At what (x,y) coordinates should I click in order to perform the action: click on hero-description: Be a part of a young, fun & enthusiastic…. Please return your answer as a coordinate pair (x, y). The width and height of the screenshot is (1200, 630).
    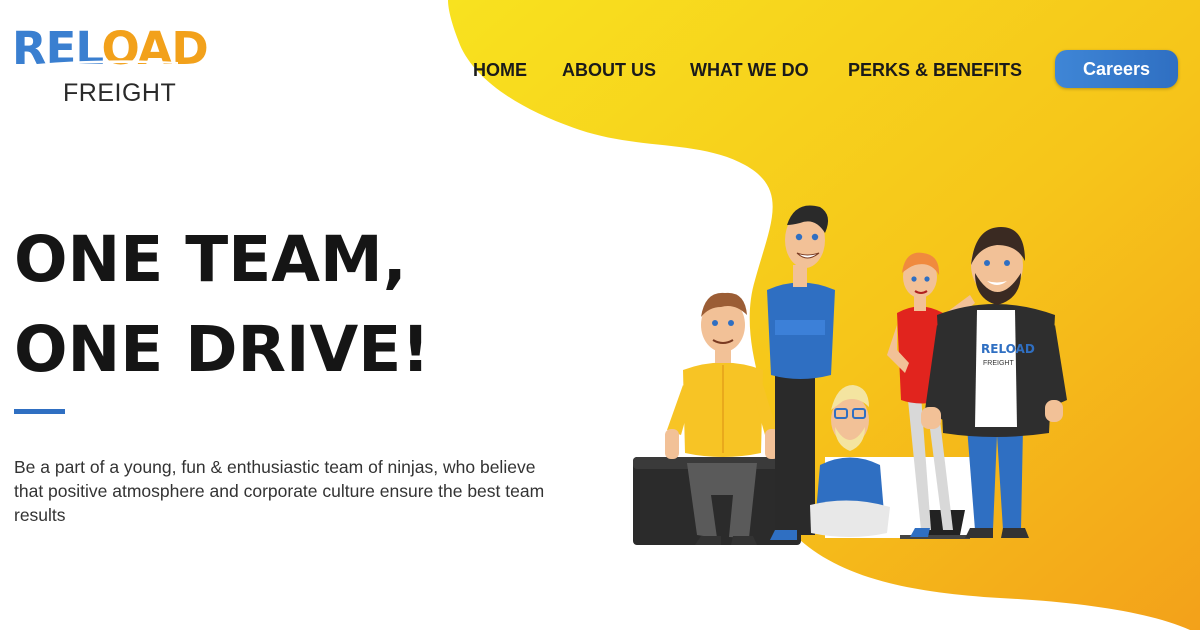
    Looking at the image, I should click on (279, 491).